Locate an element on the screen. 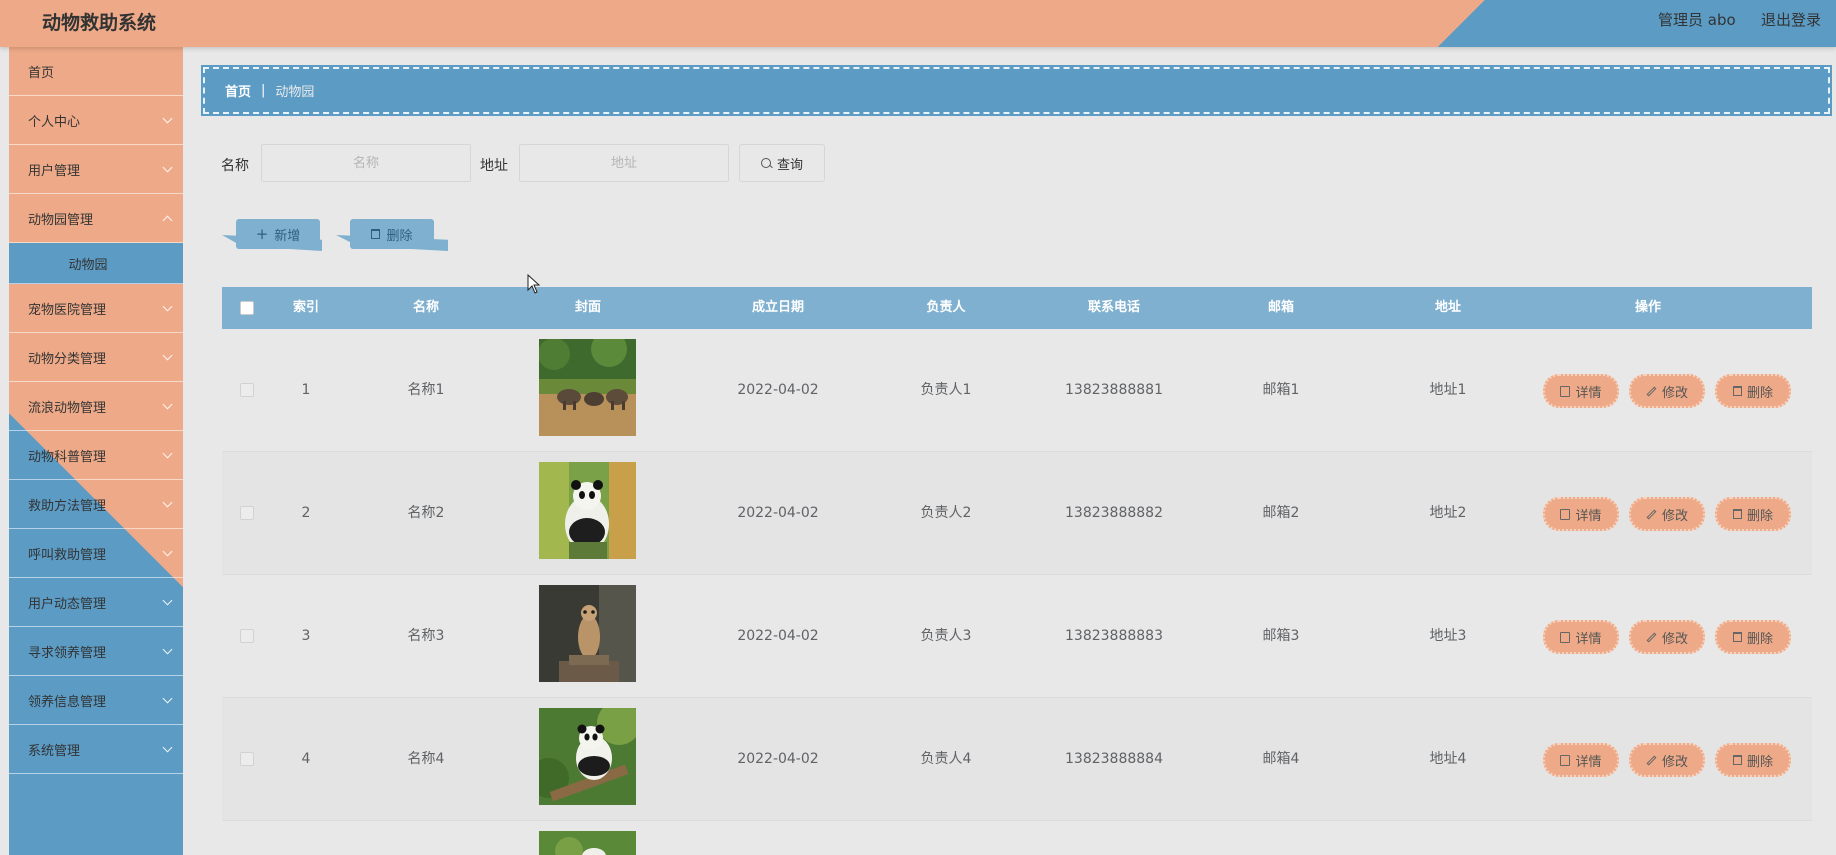 This screenshot has width=1836, height=855. admin-user-label: 管理员 abo is located at coordinates (1697, 20).